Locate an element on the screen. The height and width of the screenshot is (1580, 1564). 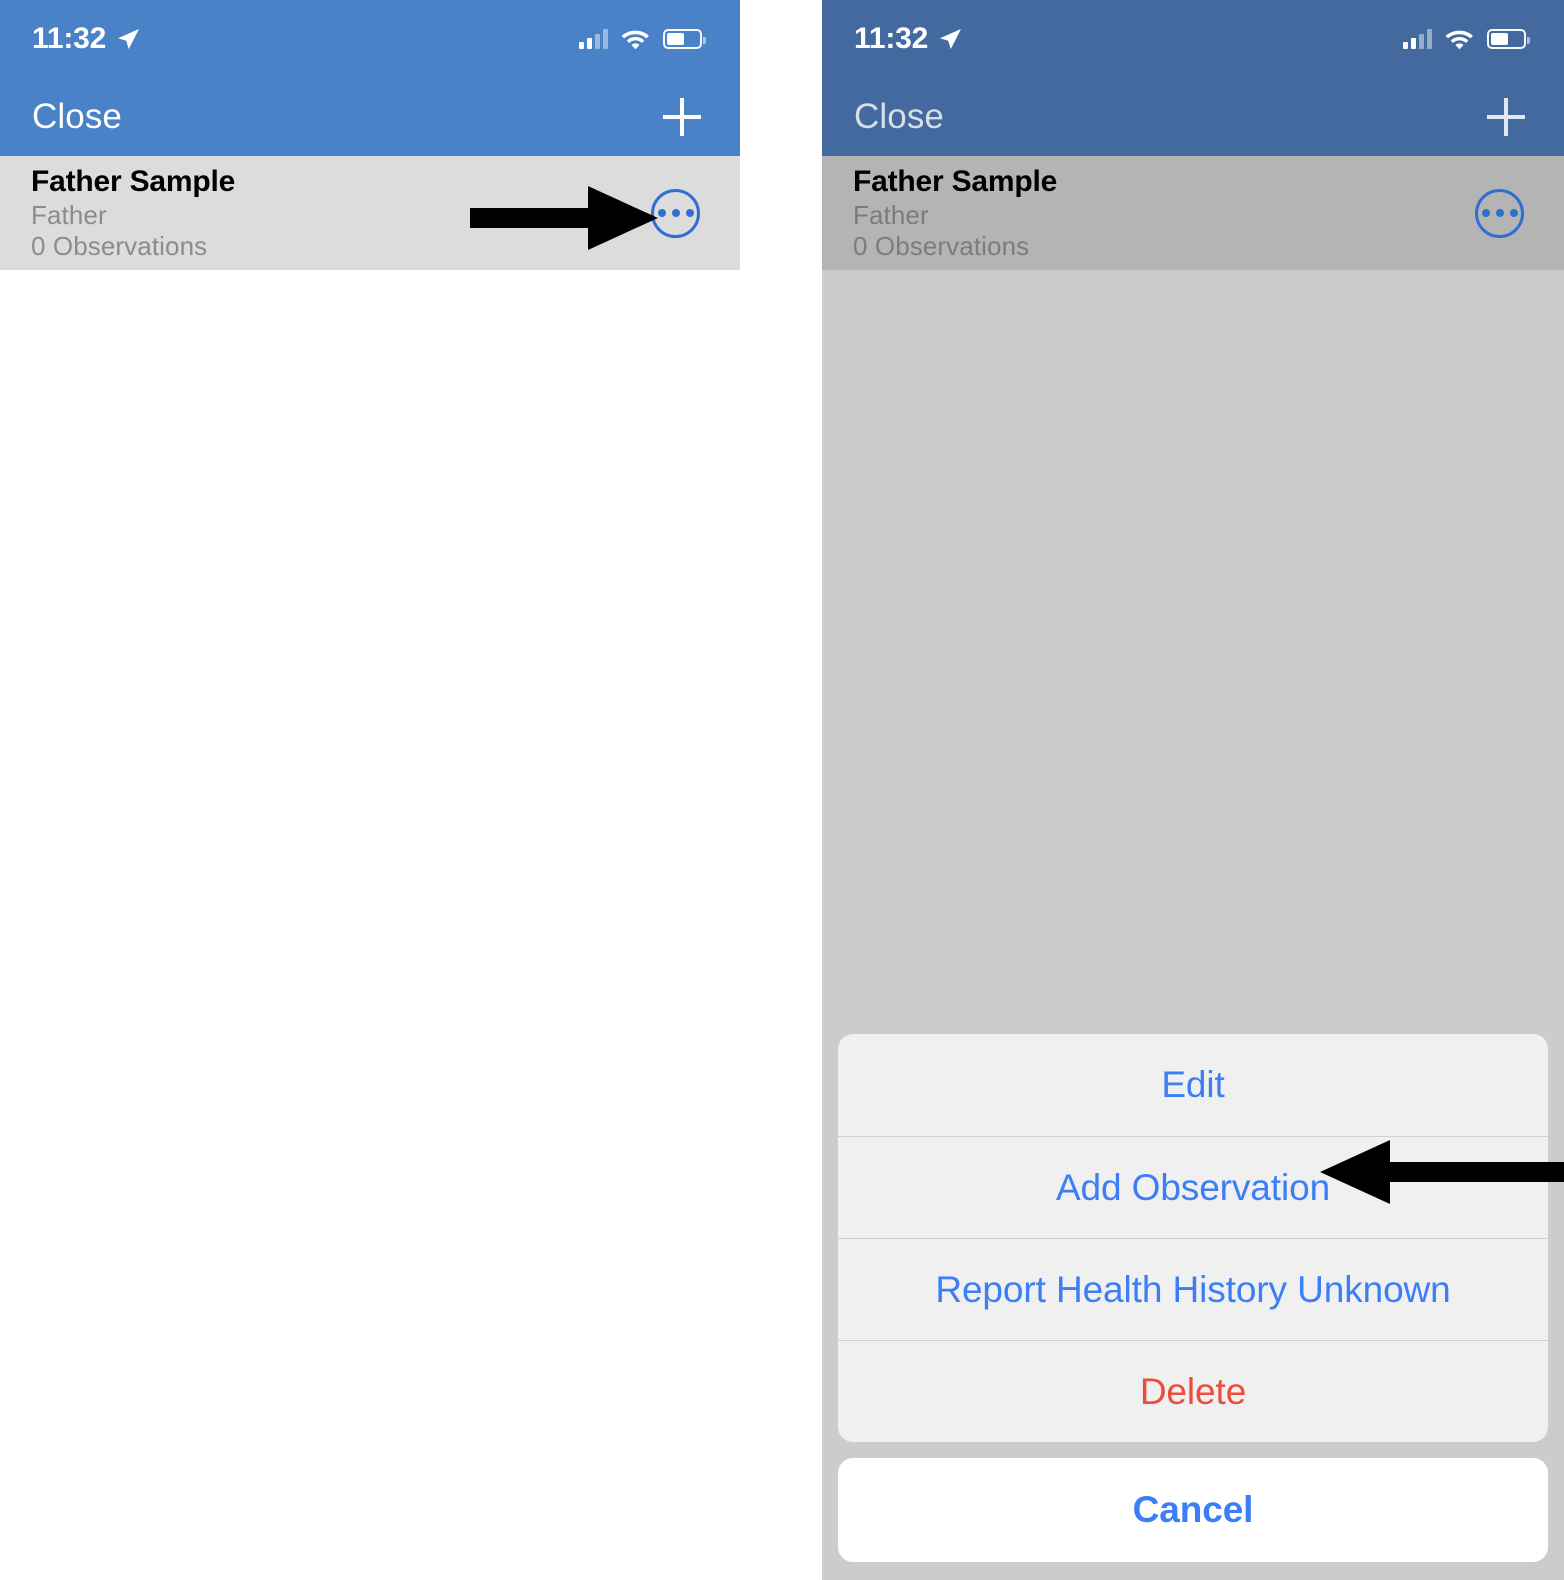
navigation-bar-dimmed: 11:32 Close is located at coordinates (1193, 78).